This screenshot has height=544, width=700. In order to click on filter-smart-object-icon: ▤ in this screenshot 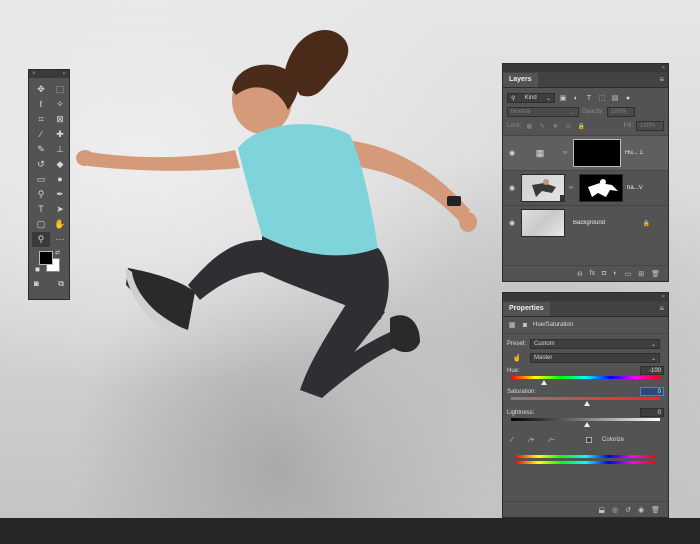, I will do `click(615, 98)`.